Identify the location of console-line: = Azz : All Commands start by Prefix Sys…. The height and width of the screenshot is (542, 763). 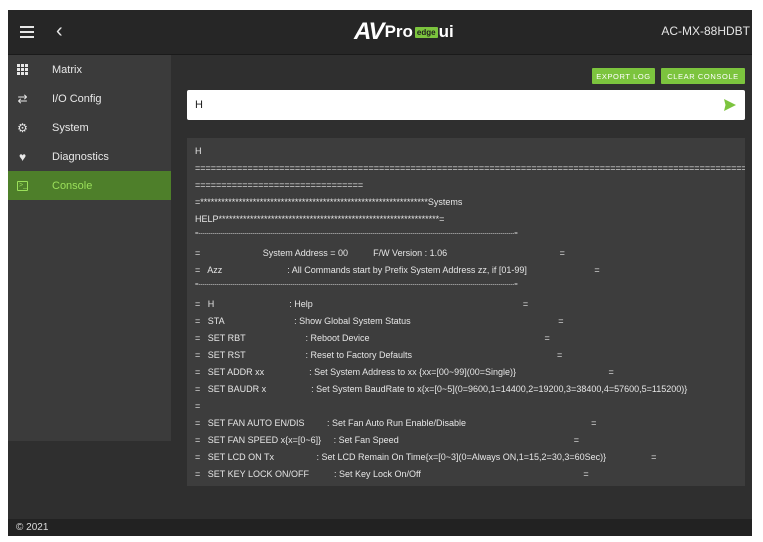
(397, 270).